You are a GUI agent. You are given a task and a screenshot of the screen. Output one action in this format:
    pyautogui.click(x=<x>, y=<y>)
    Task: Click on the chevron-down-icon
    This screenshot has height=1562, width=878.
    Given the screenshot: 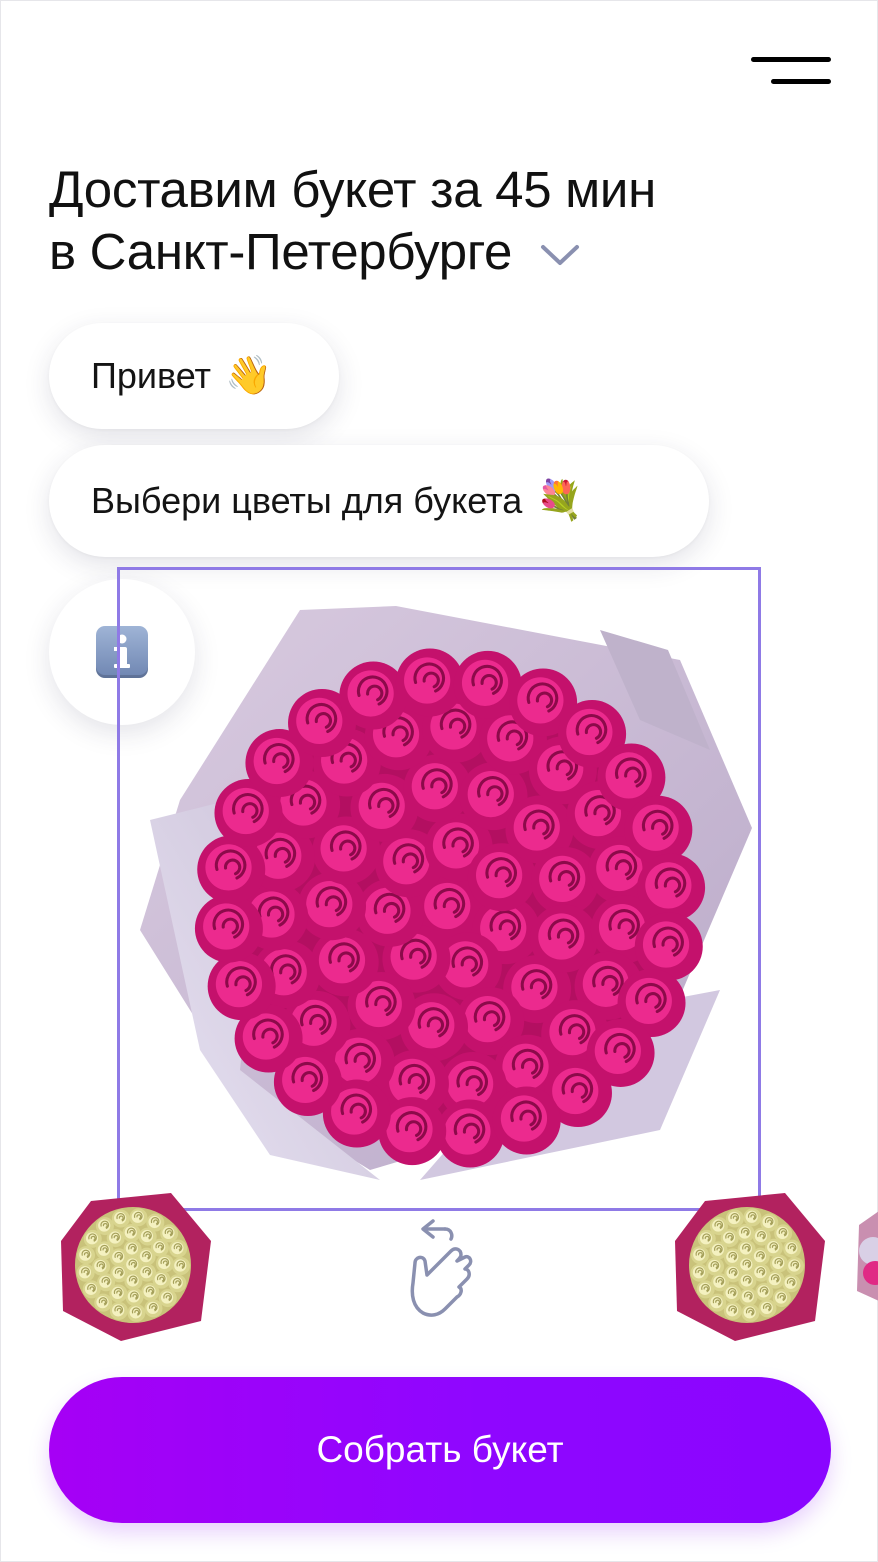 What is the action you would take?
    pyautogui.click(x=560, y=255)
    